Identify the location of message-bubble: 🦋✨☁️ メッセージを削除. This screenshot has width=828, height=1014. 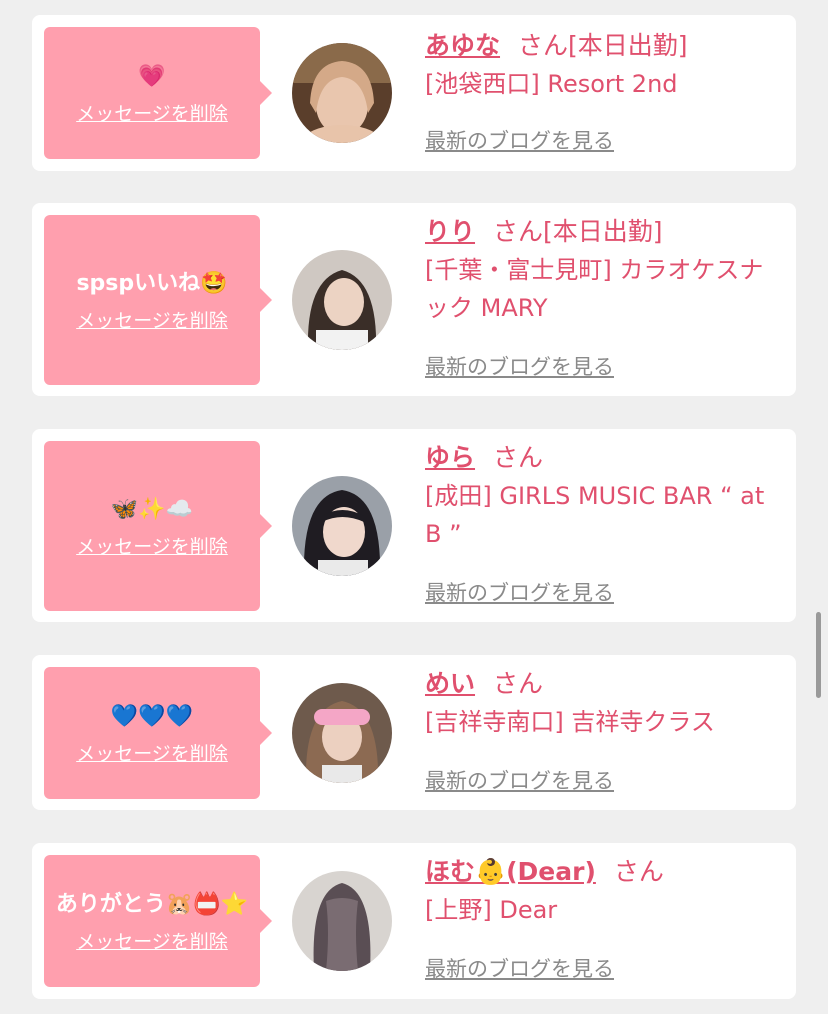
(158, 526).